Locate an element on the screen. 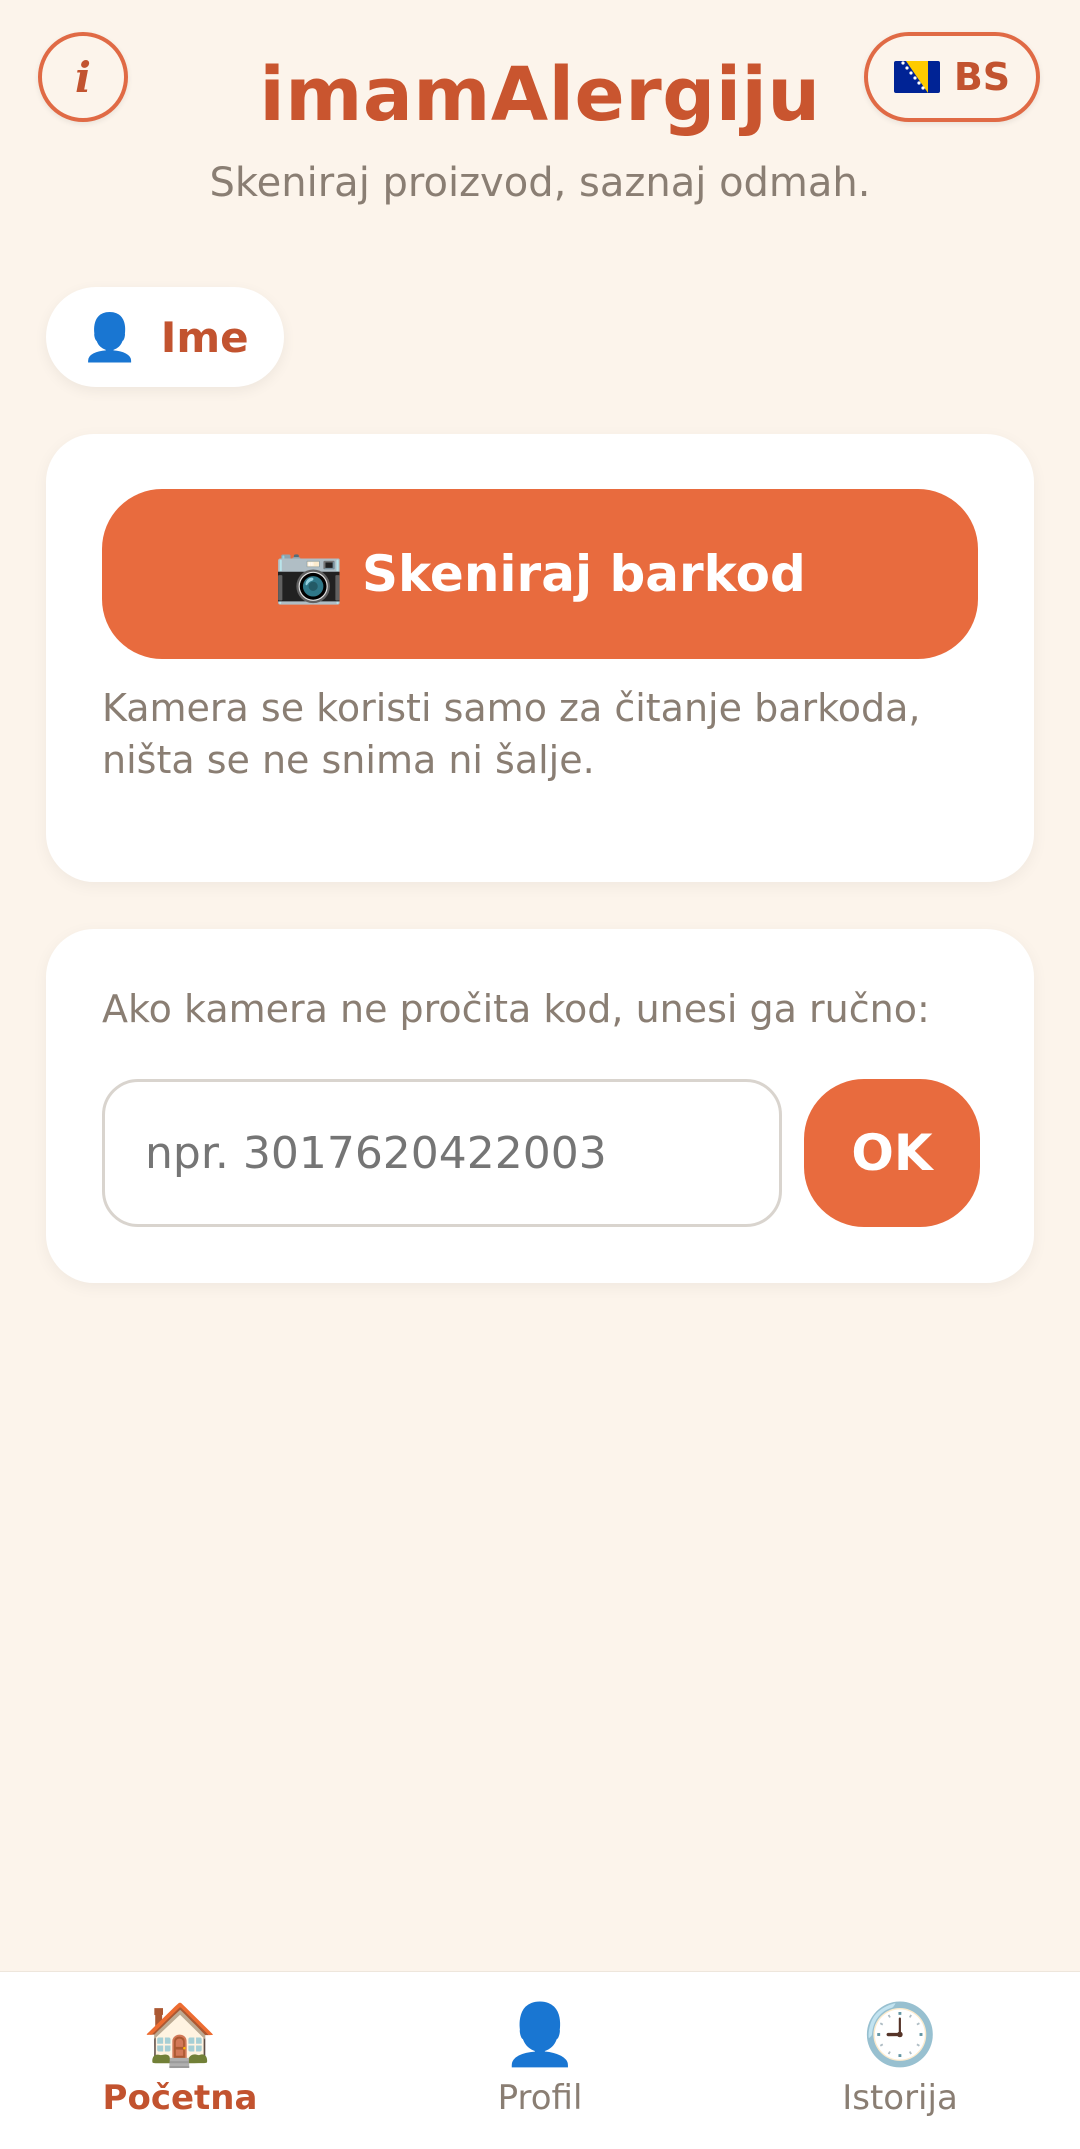  history-icon: 🕘 is located at coordinates (900, 2035).